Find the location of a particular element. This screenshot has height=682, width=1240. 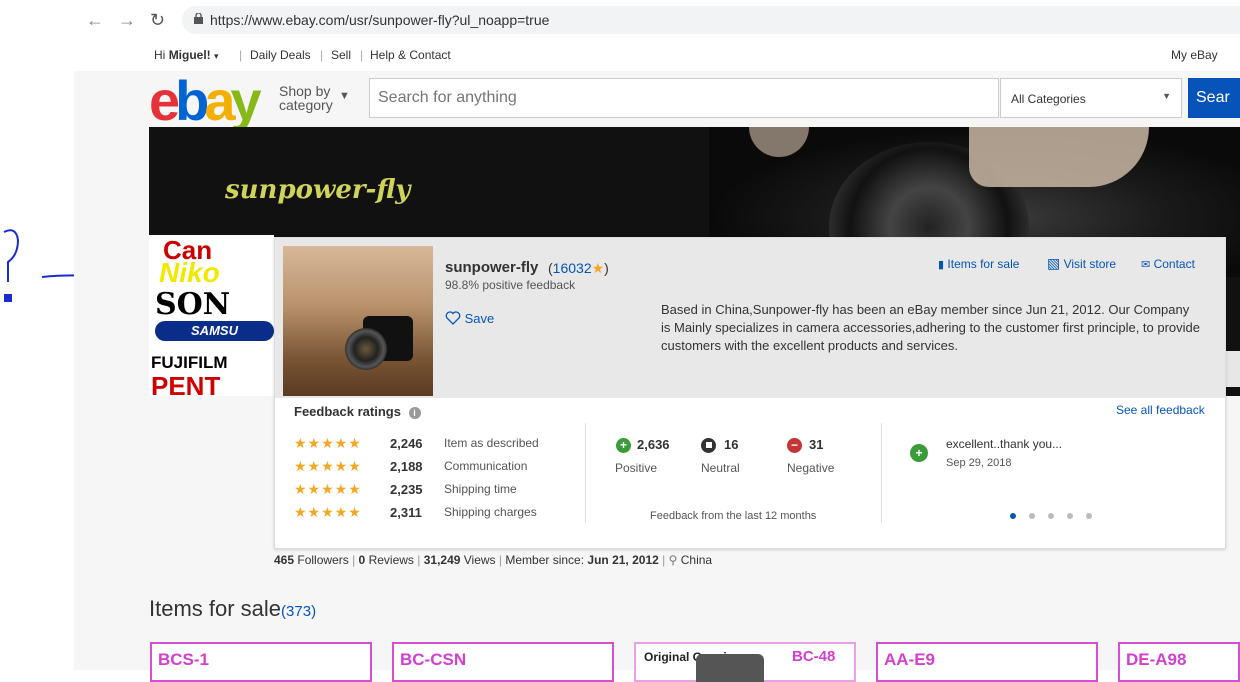

ebay-logo: ebay is located at coordinates (205, 101).